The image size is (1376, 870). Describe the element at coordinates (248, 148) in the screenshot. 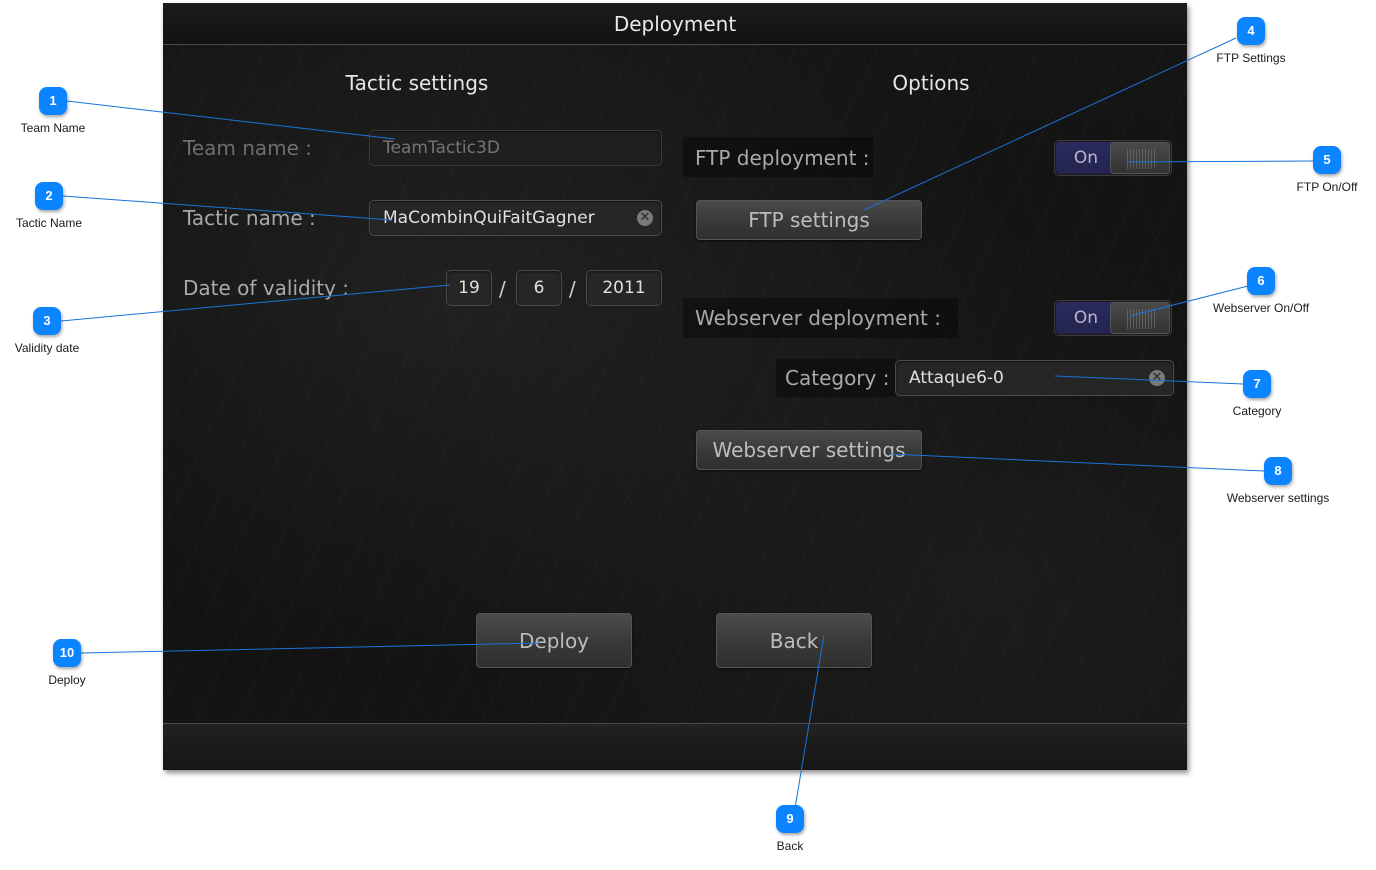

I see `team-name-label: Team name :` at that location.